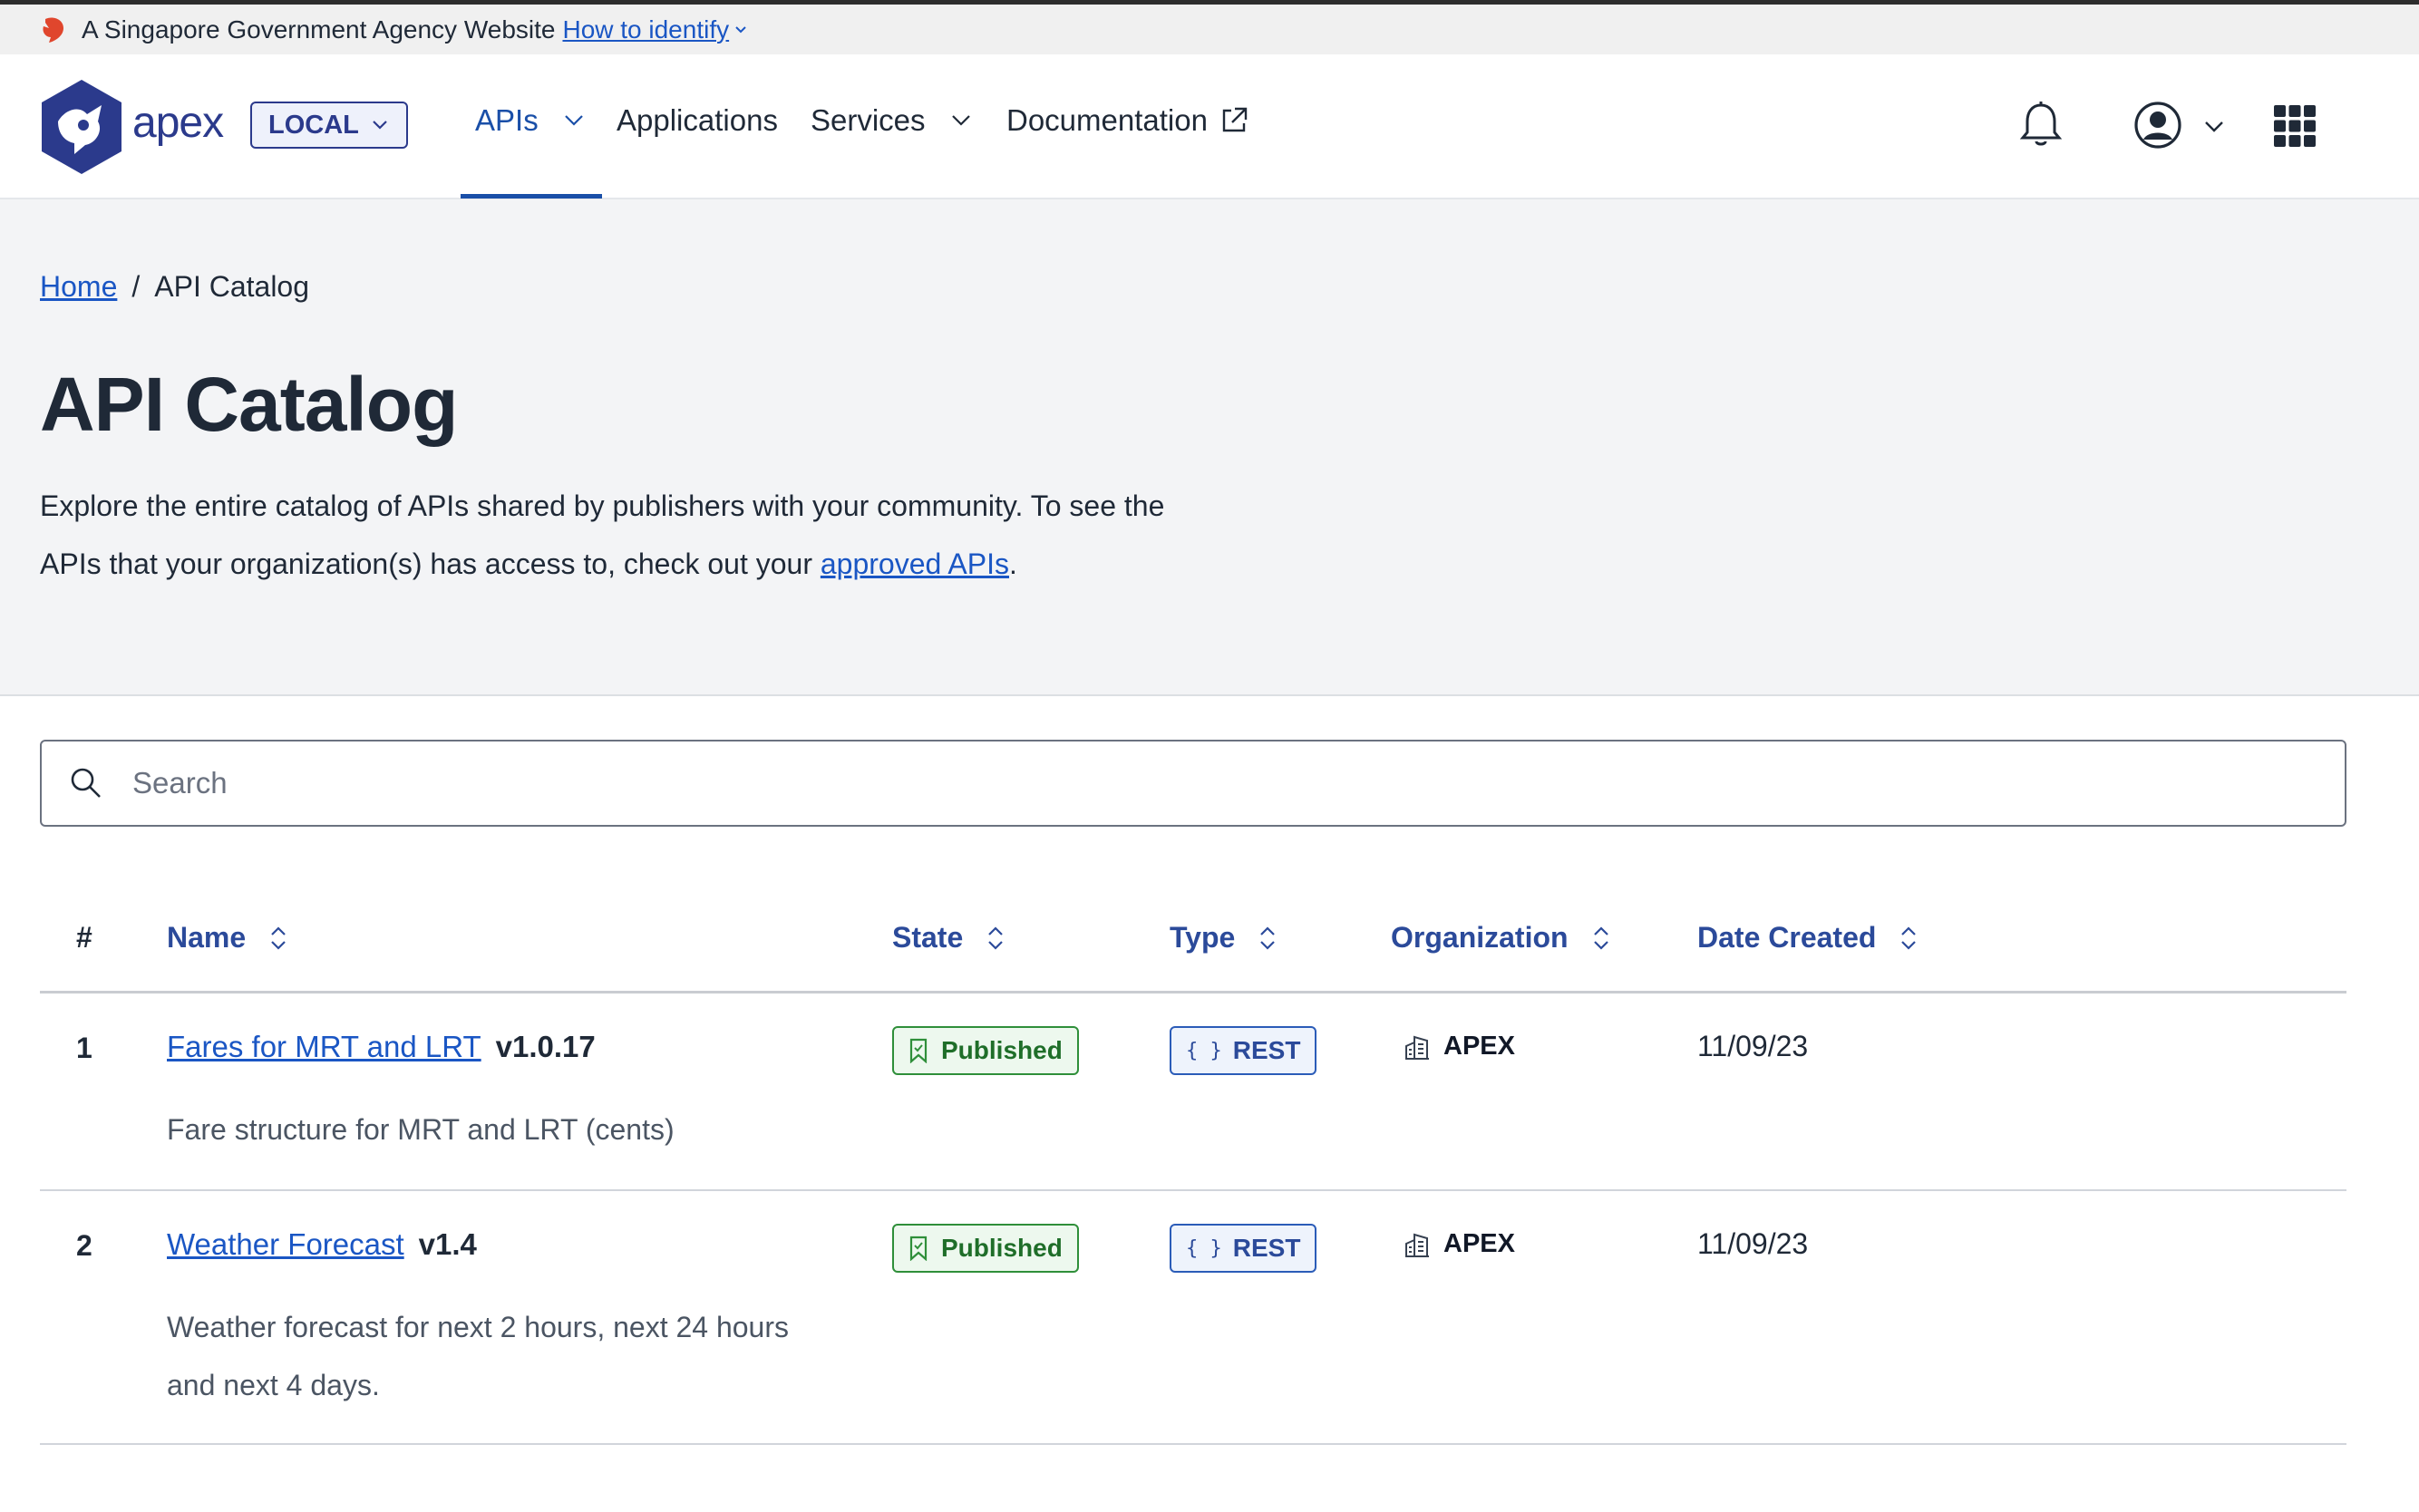 This screenshot has width=2419, height=1512. What do you see at coordinates (84, 1048) in the screenshot?
I see `row-number: 1` at bounding box center [84, 1048].